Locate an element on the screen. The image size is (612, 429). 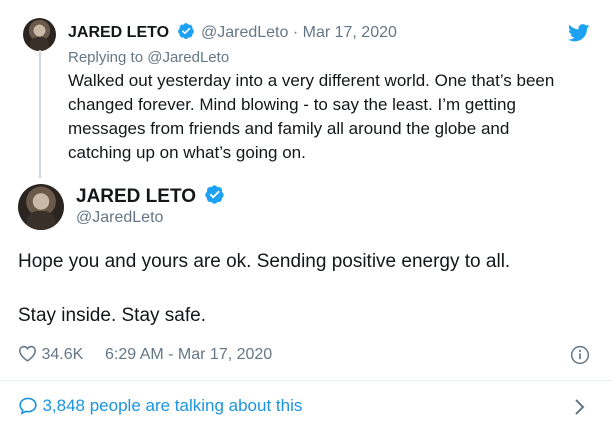
reply-header: JARED LETO @JaredLeto · Mar 17, 2020 is located at coordinates (232, 32).